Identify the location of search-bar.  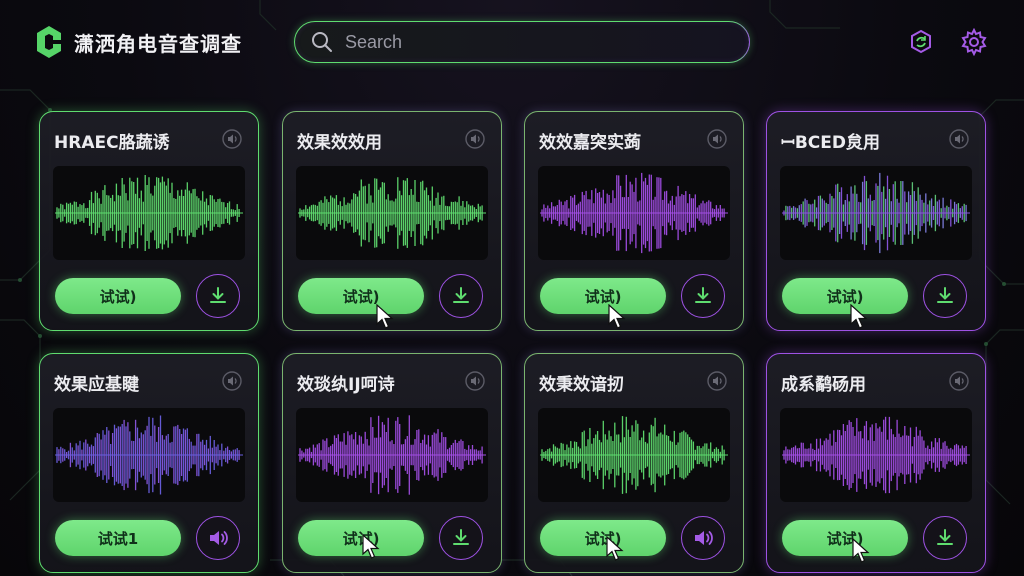
(522, 42).